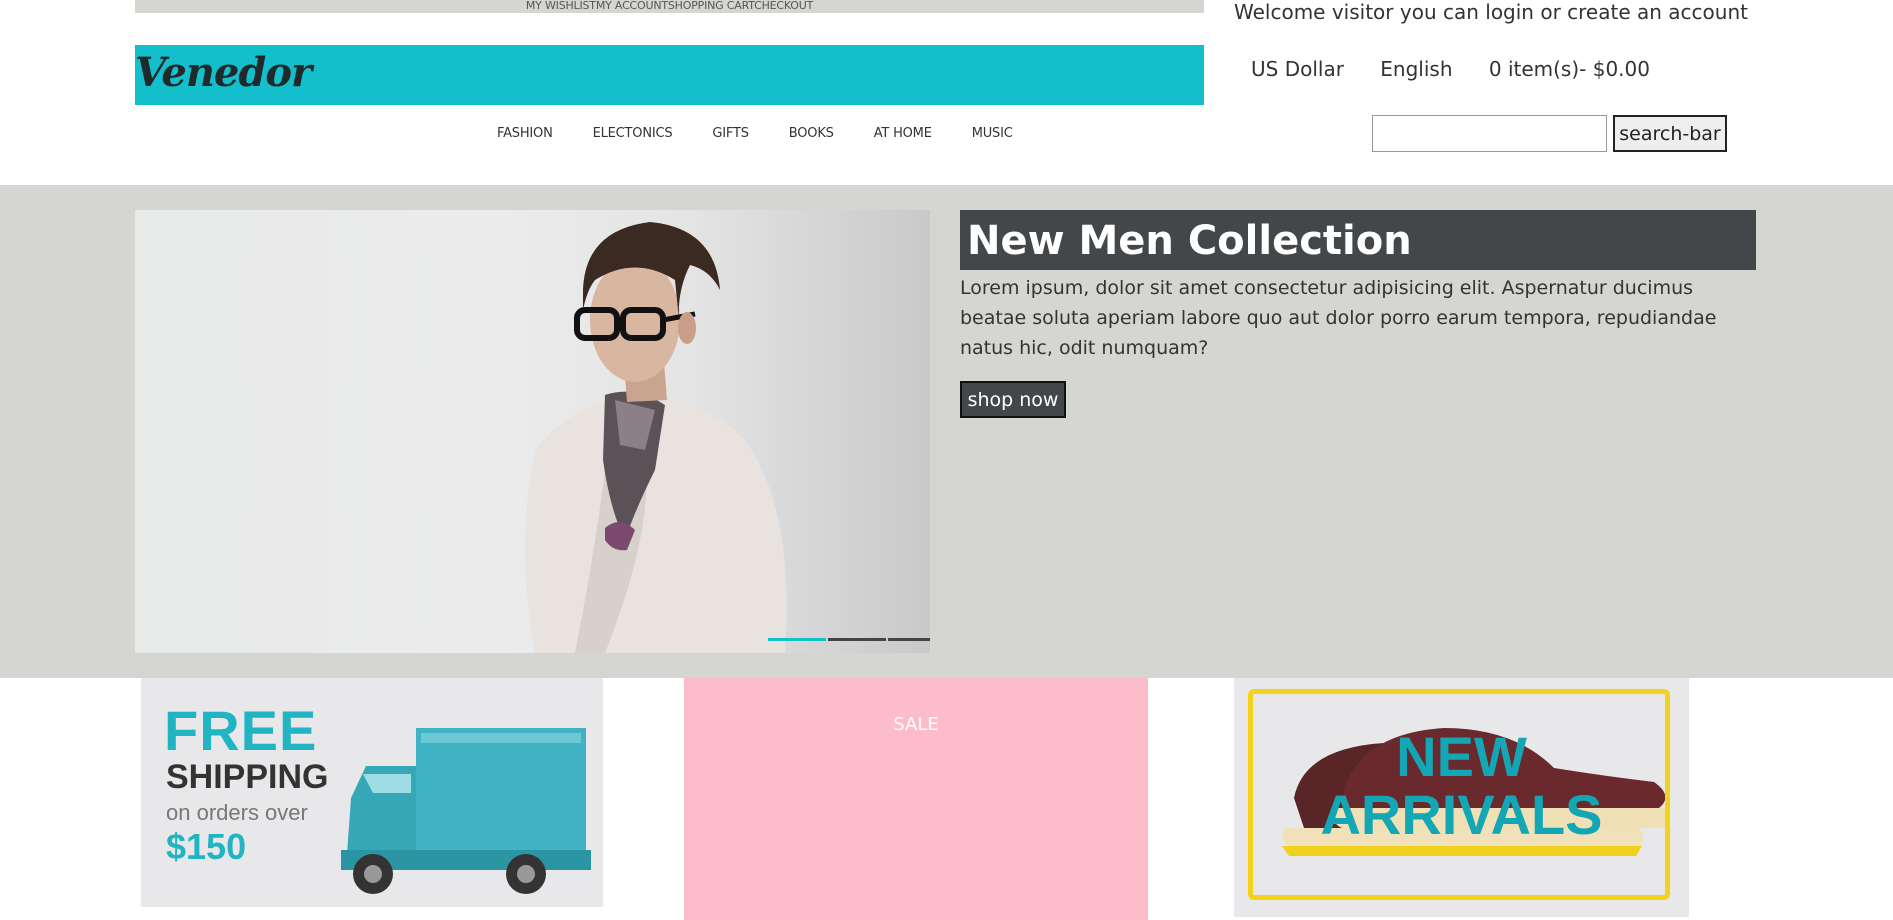 The width and height of the screenshot is (1893, 920). Describe the element at coordinates (1670, 133) in the screenshot. I see `search-button: search-bar` at that location.